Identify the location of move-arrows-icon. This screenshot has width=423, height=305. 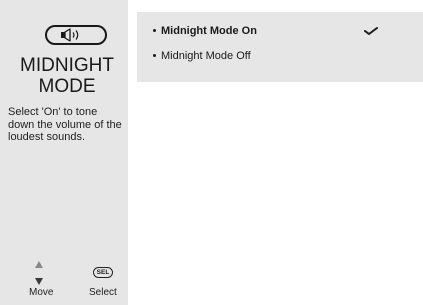
(39, 273).